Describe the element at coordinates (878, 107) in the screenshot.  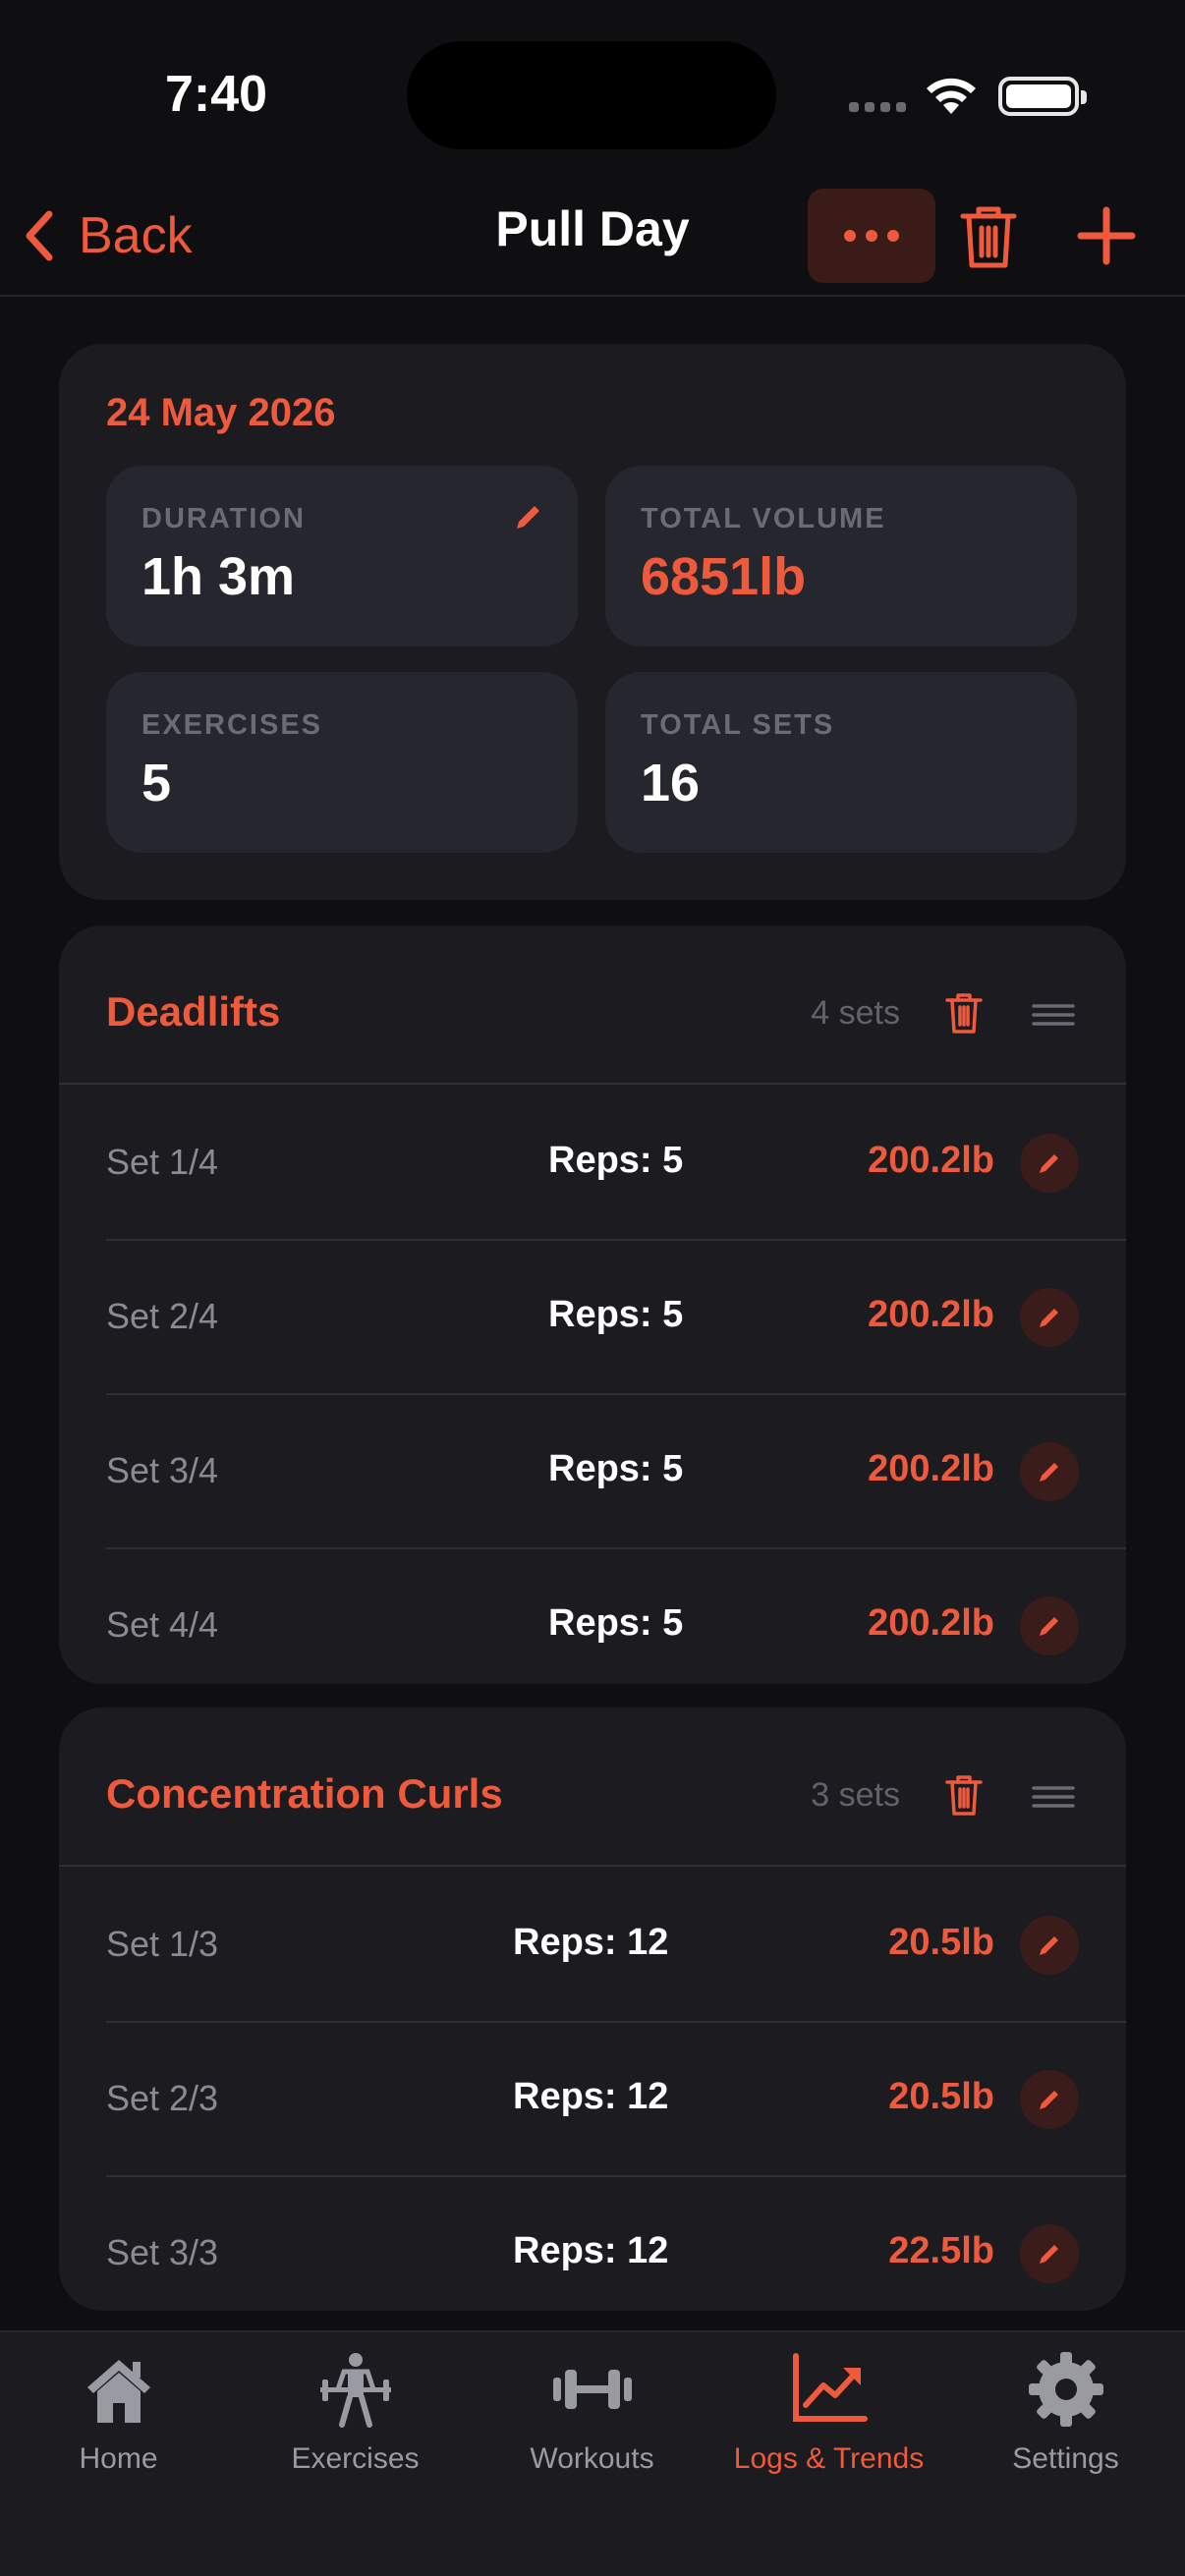
I see `cellular-signal-icon` at that location.